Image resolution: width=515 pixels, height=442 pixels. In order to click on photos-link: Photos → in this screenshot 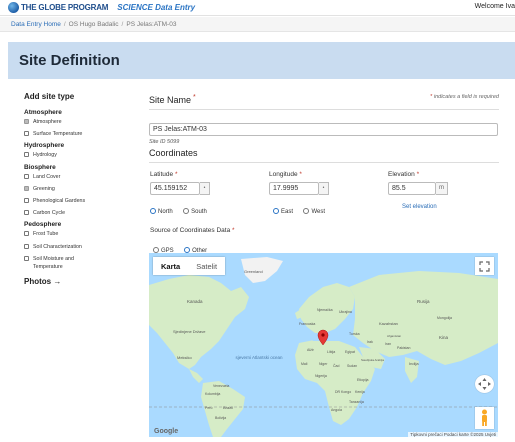, I will do `click(76, 281)`.